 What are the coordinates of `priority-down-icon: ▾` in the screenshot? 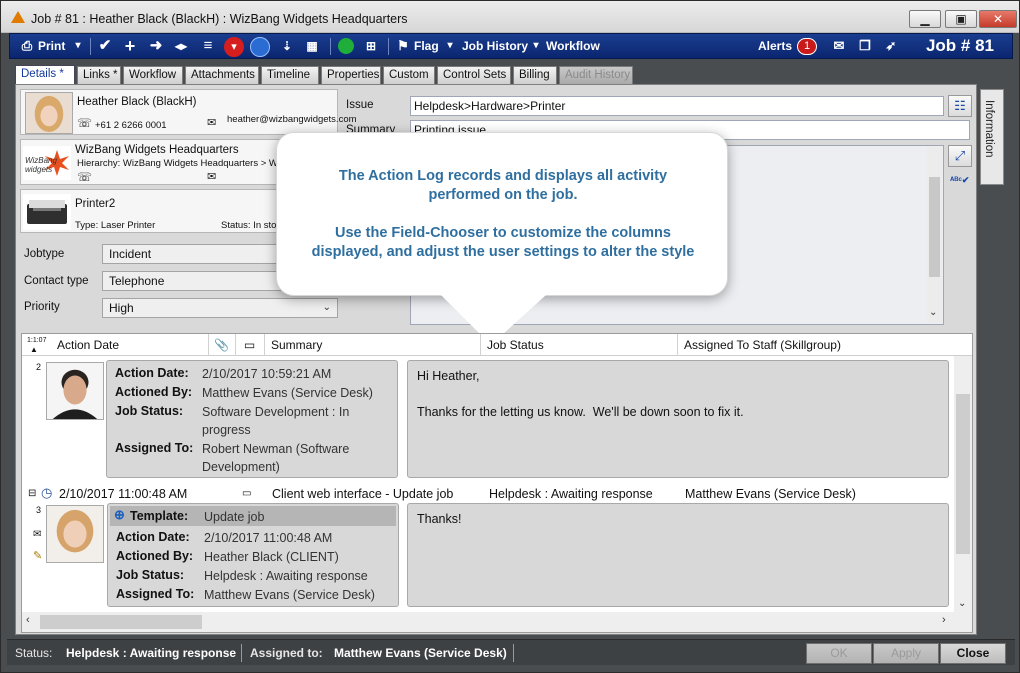 It's located at (234, 47).